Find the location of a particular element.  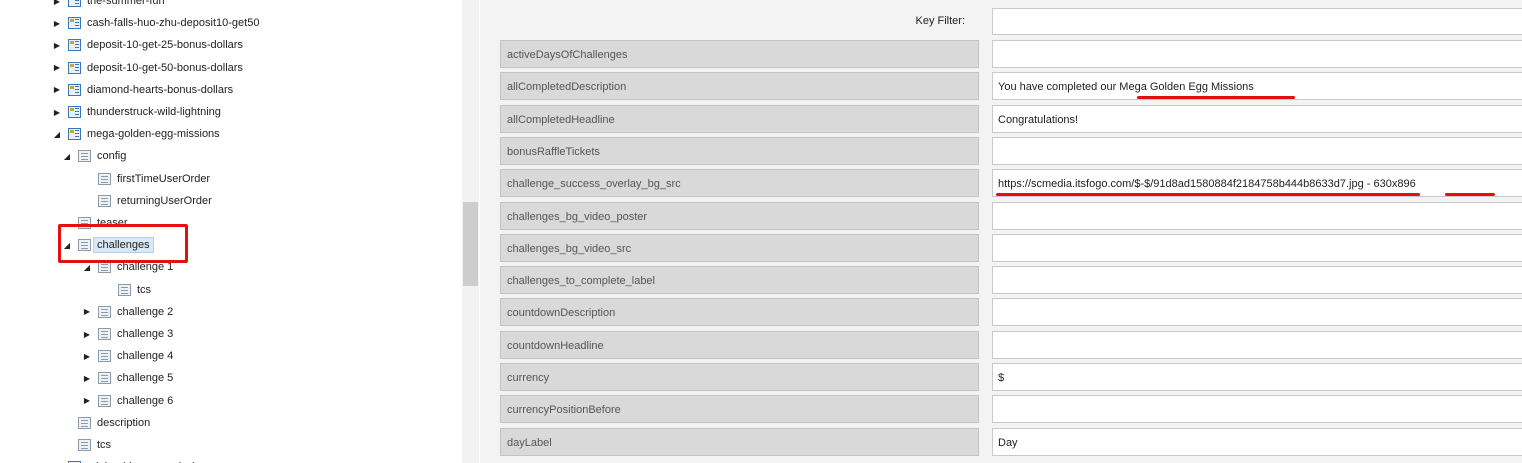

tree-item-label: returningUserOrder is located at coordinates (164, 201).